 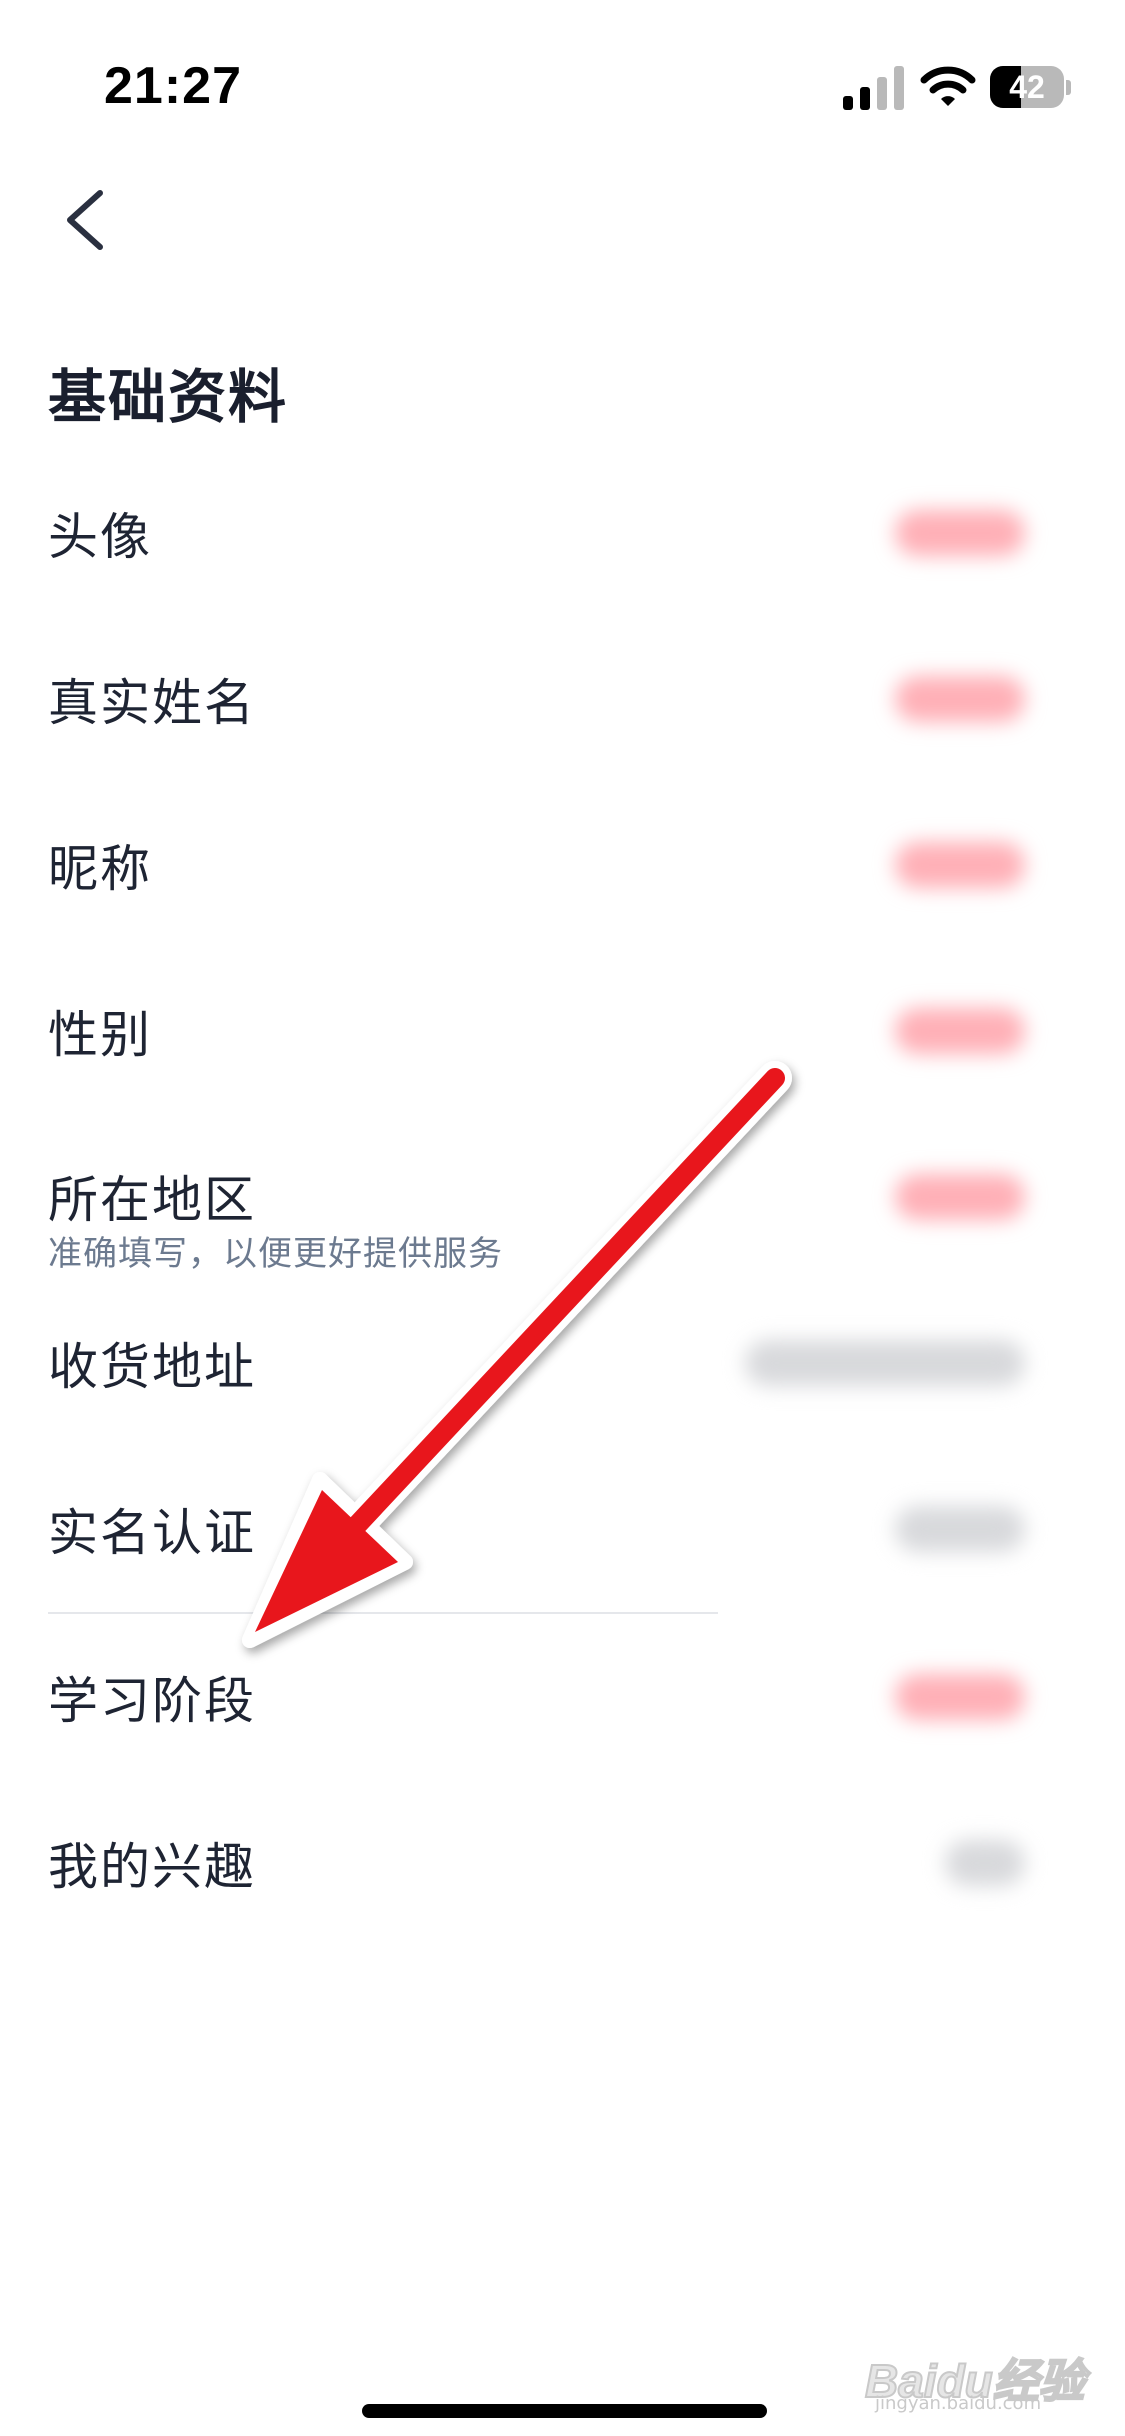 I want to click on row-label: 真实姓名, so click(x=152, y=703).